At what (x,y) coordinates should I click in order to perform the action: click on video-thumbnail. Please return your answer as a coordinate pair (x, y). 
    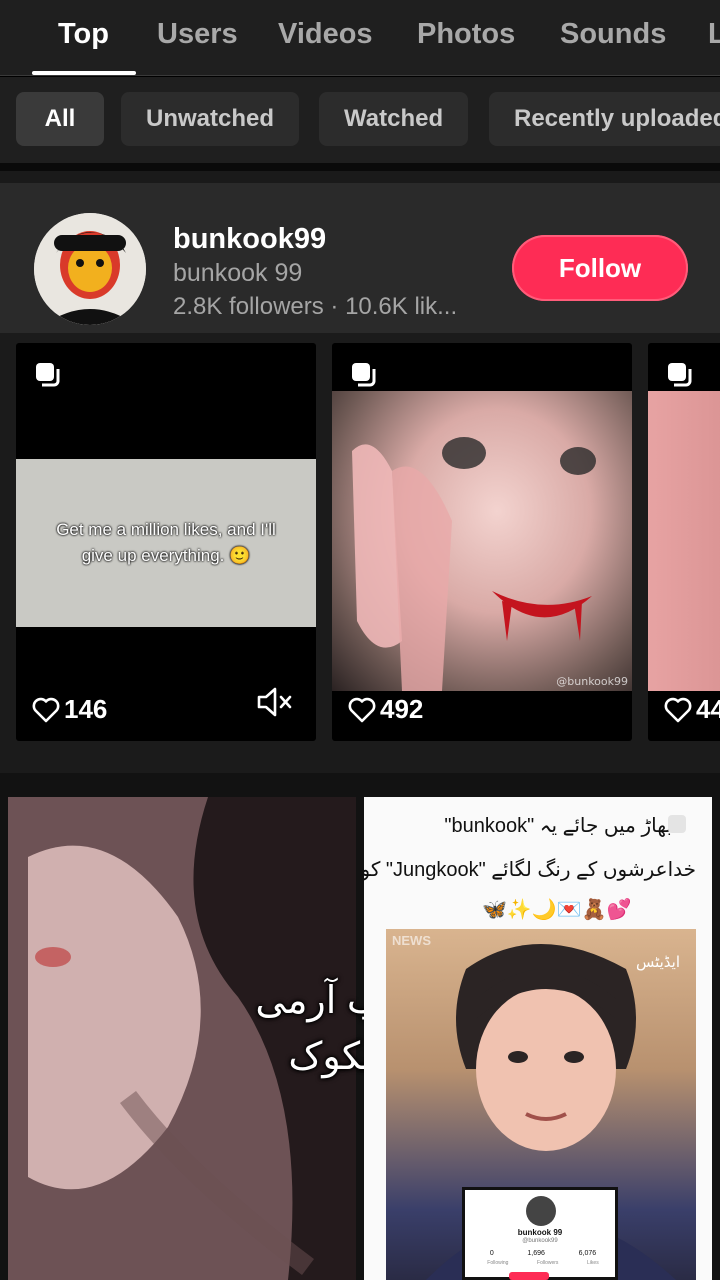
    Looking at the image, I should click on (684, 541).